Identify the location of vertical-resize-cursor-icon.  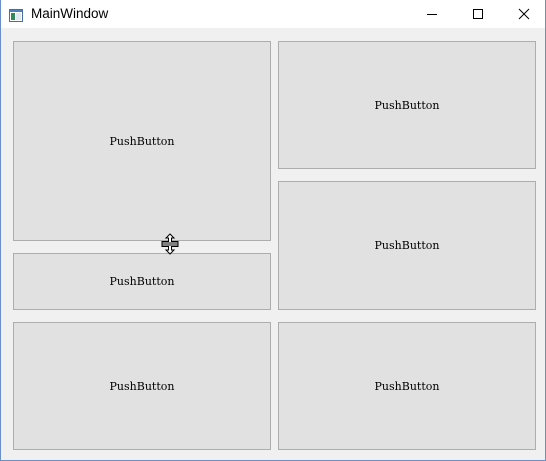
(170, 244).